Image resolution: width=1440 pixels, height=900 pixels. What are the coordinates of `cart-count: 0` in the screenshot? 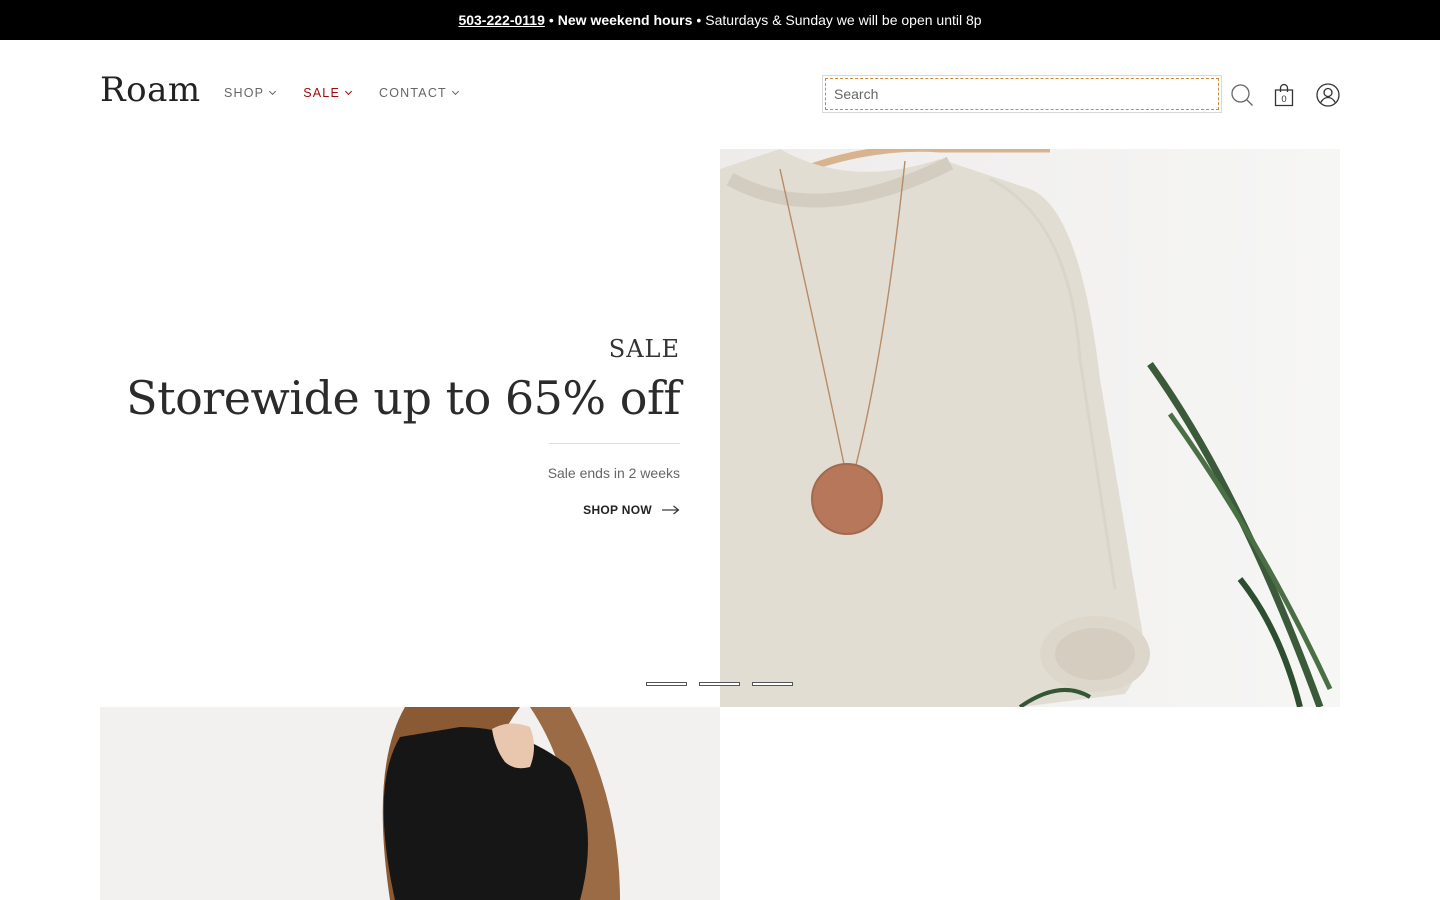 It's located at (1283, 99).